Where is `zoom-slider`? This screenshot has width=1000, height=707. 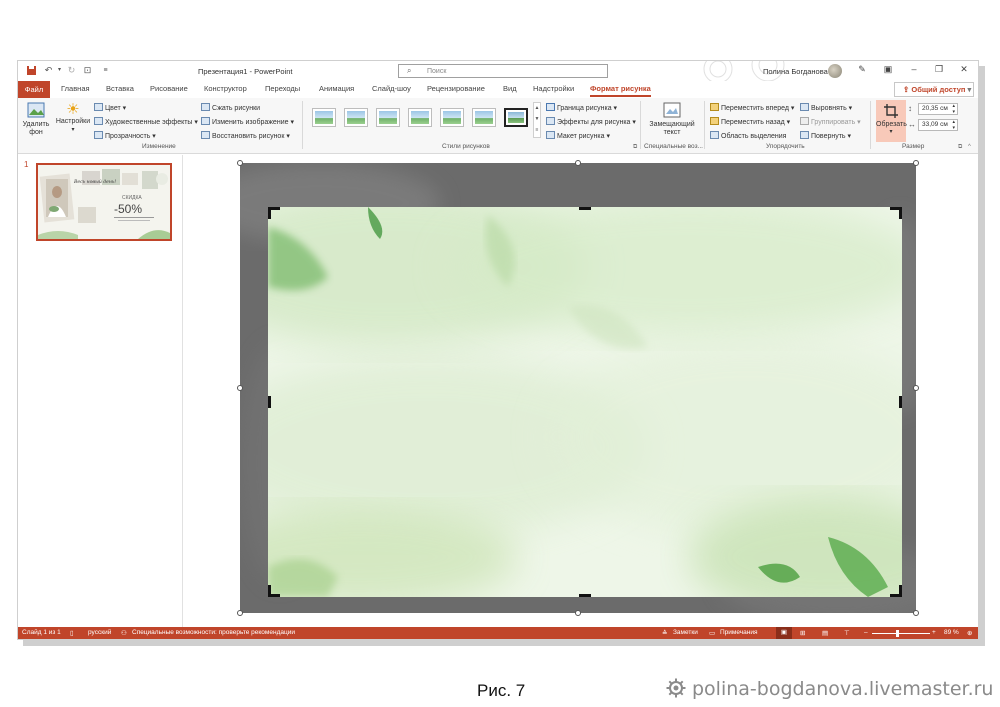 zoom-slider is located at coordinates (901, 633).